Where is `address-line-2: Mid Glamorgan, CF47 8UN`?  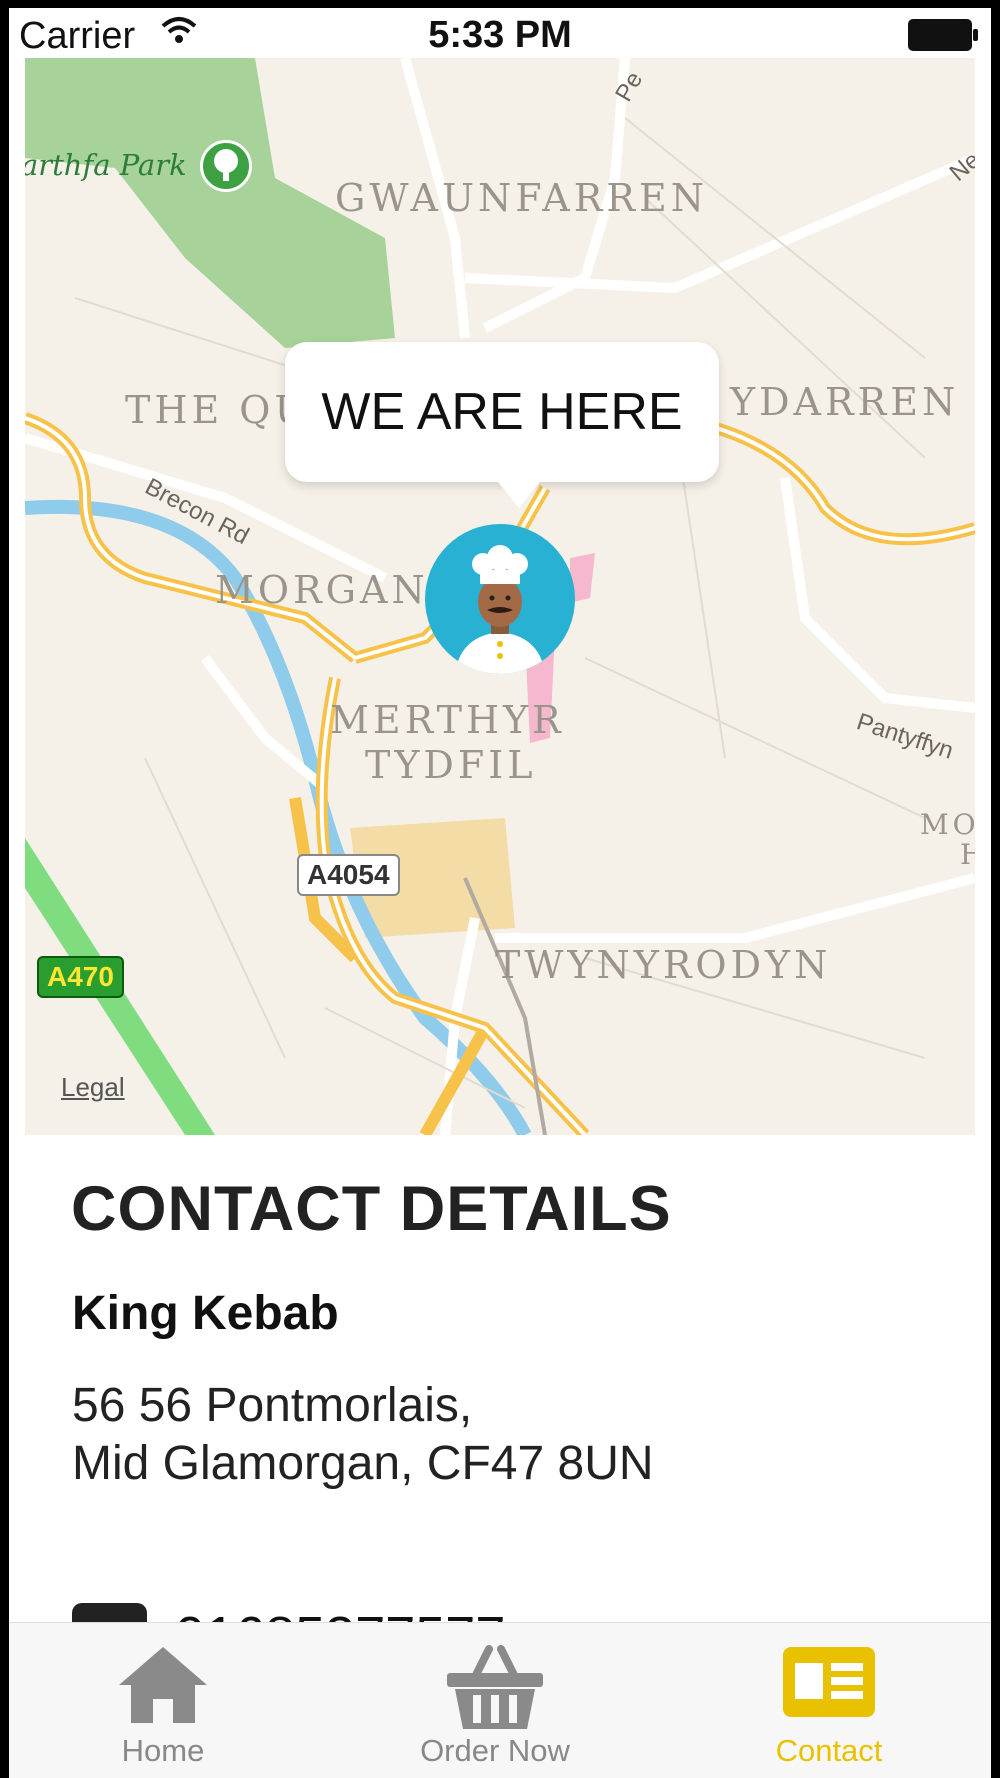 address-line-2: Mid Glamorgan, CF47 8UN is located at coordinates (363, 1463).